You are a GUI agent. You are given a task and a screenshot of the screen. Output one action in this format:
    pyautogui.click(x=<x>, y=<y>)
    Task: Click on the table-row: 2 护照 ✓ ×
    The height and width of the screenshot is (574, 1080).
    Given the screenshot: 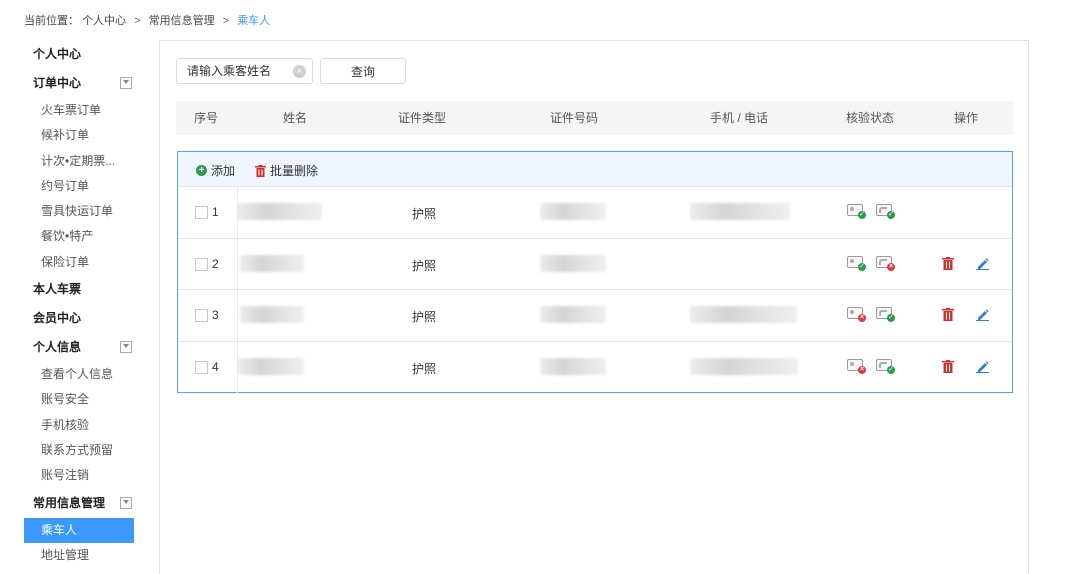 What is the action you would take?
    pyautogui.click(x=595, y=264)
    